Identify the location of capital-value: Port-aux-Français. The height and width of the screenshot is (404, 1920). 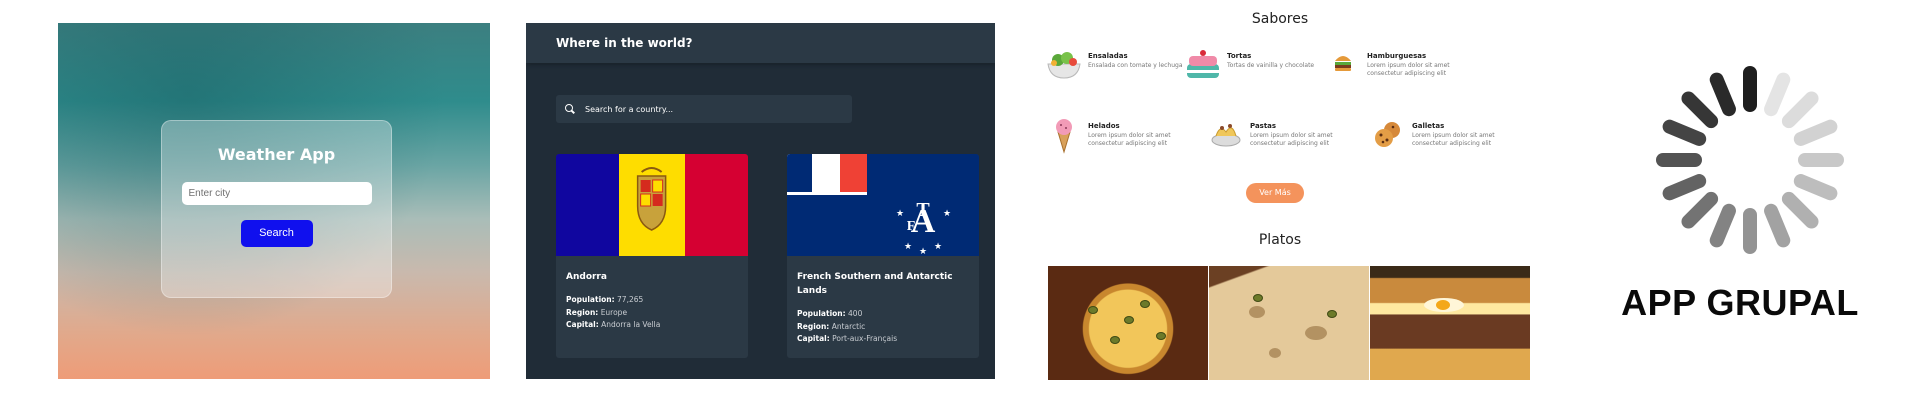
(865, 338).